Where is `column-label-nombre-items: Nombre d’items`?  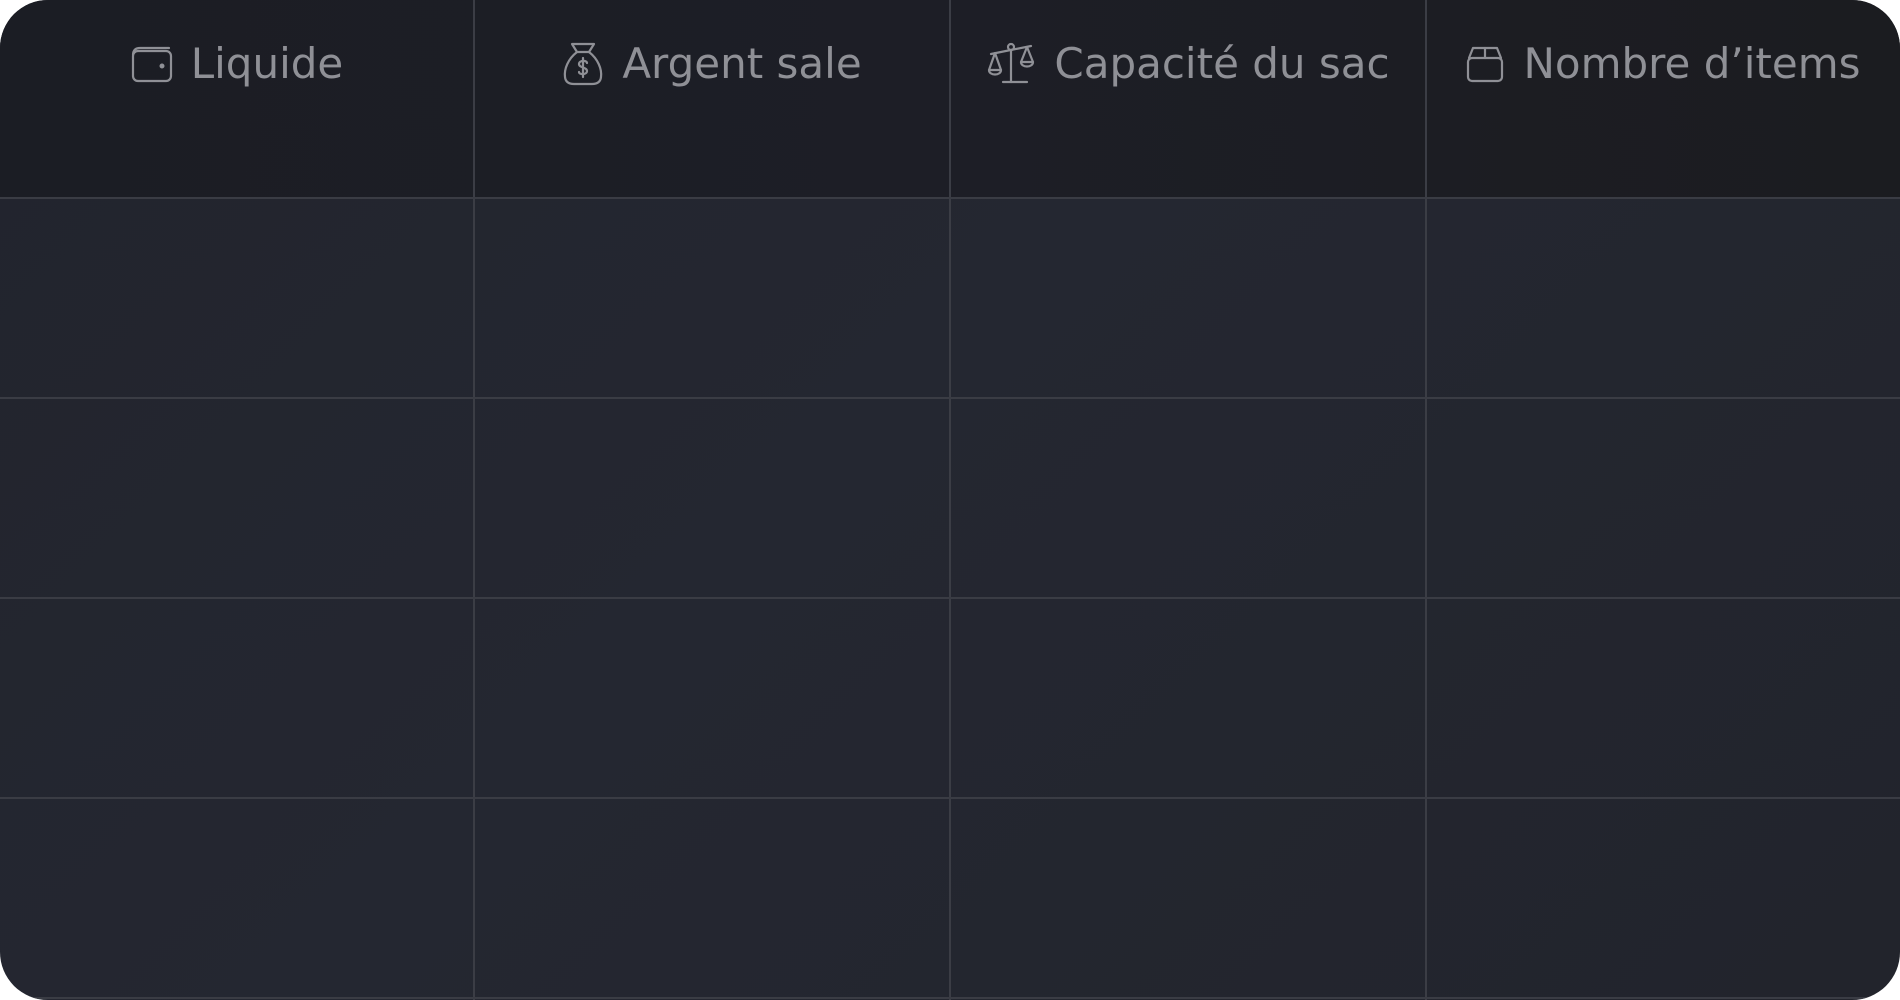 column-label-nombre-items: Nombre d’items is located at coordinates (1692, 63).